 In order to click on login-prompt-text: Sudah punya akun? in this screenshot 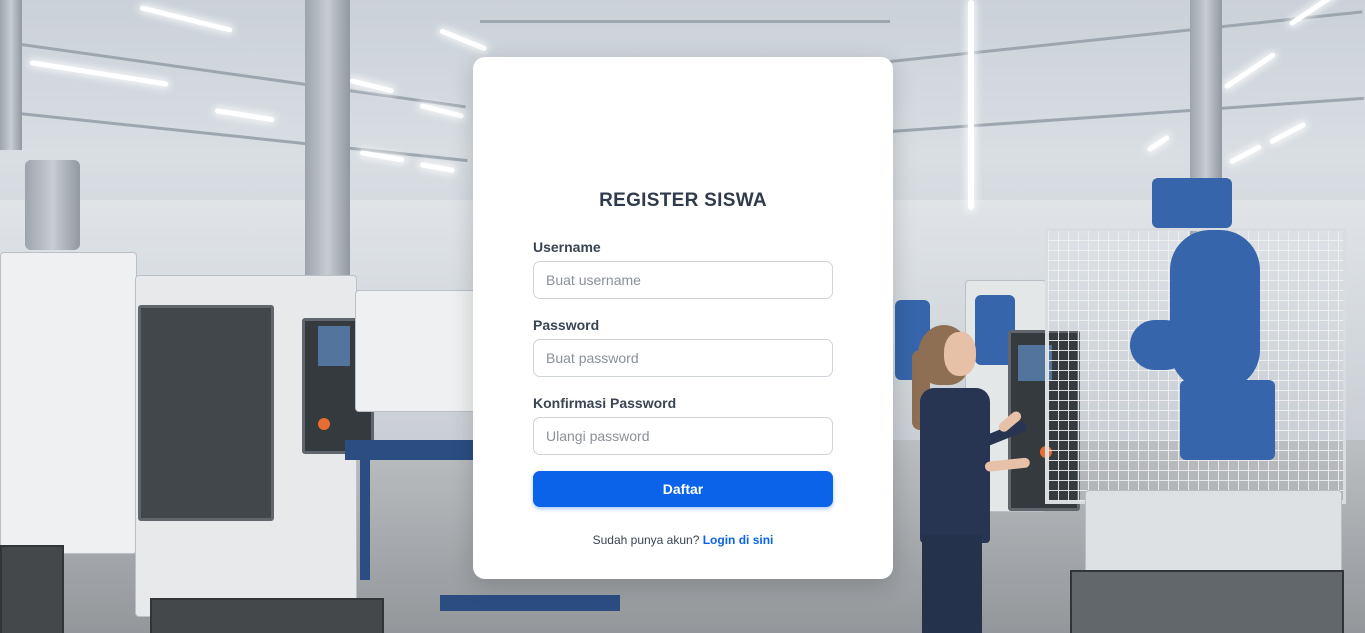, I will do `click(646, 540)`.